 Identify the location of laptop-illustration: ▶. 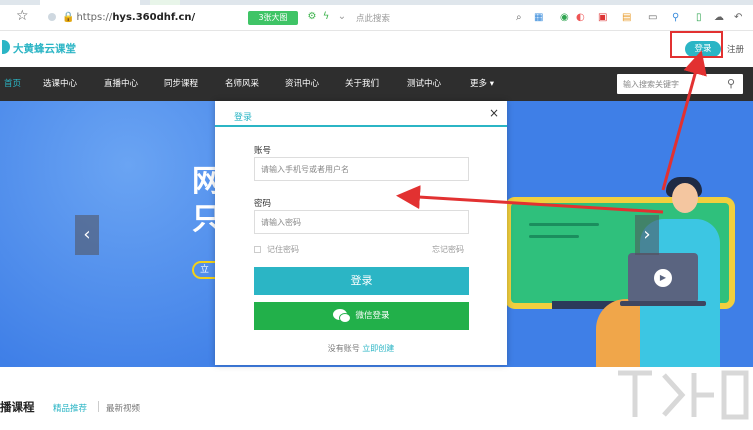
(663, 278).